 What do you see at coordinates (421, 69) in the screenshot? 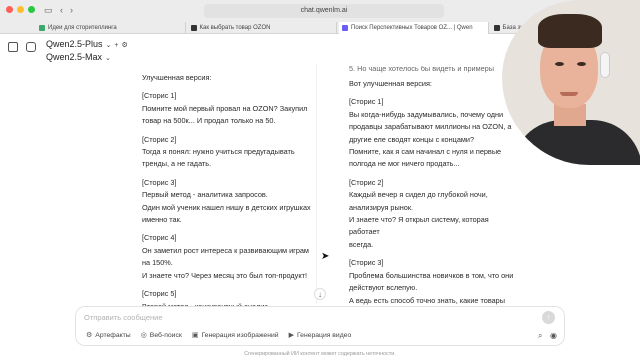
I see `truncated-line: 5. Но чаще хотелось бы видеть и примеры` at bounding box center [421, 69].